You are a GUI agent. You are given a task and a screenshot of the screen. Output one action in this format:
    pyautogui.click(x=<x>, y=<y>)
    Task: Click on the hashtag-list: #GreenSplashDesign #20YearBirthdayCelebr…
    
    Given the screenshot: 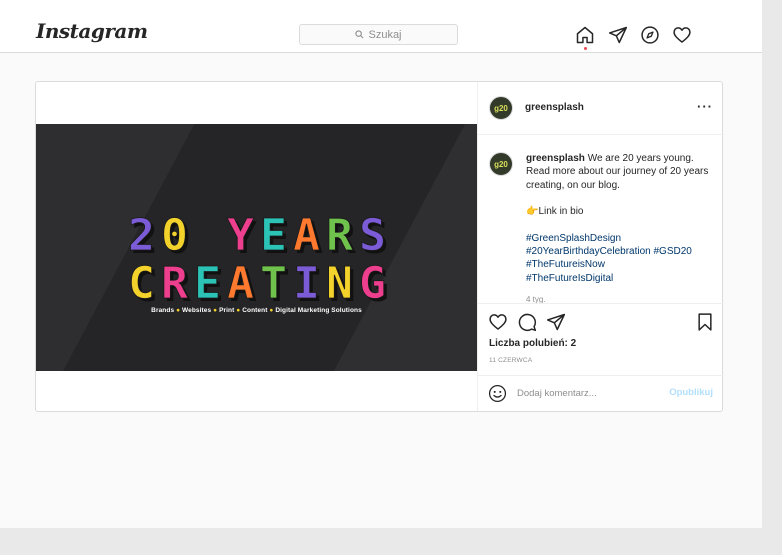 What is the action you would take?
    pyautogui.click(x=621, y=259)
    